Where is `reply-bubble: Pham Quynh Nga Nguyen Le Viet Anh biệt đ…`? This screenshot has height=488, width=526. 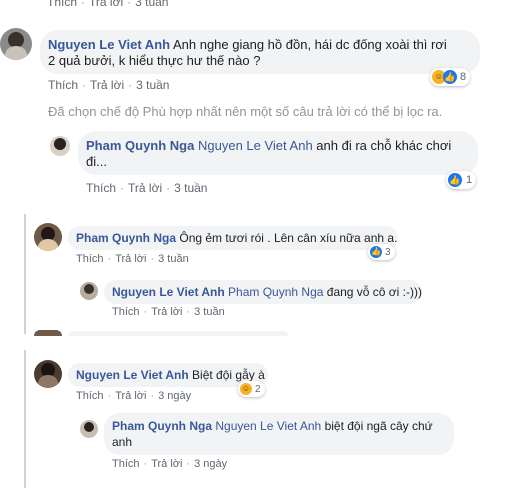
reply-bubble: Pham Quynh Nga Nguyen Le Viet Anh biệt đ… is located at coordinates (279, 434).